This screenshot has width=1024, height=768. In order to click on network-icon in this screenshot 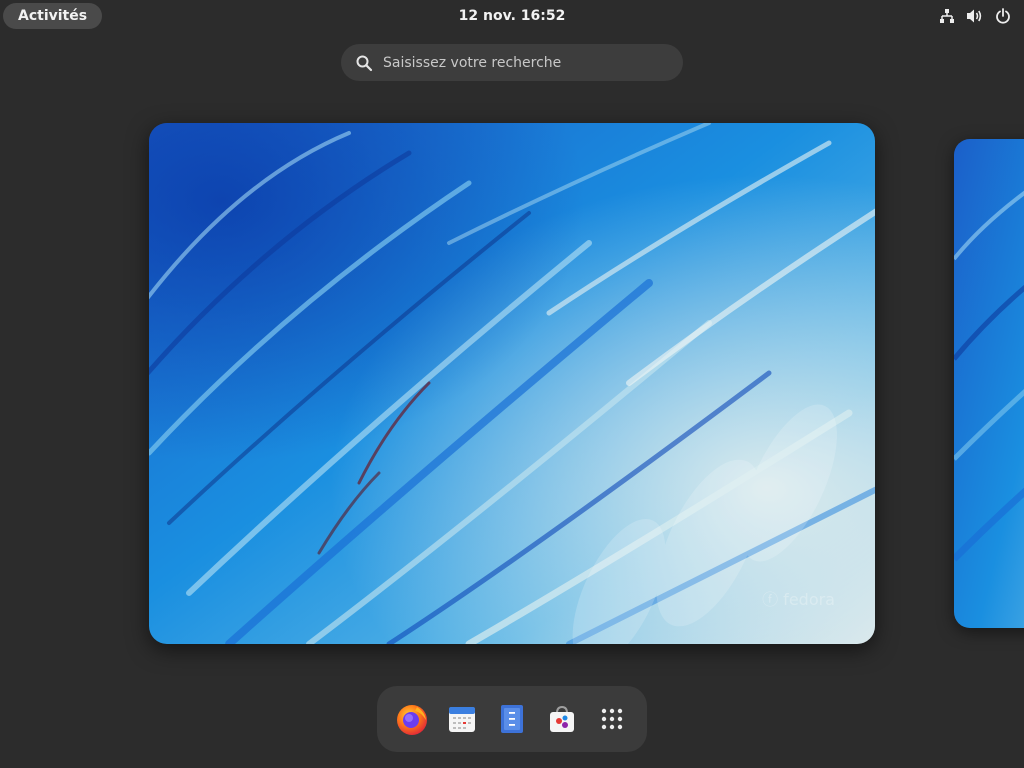, I will do `click(947, 16)`.